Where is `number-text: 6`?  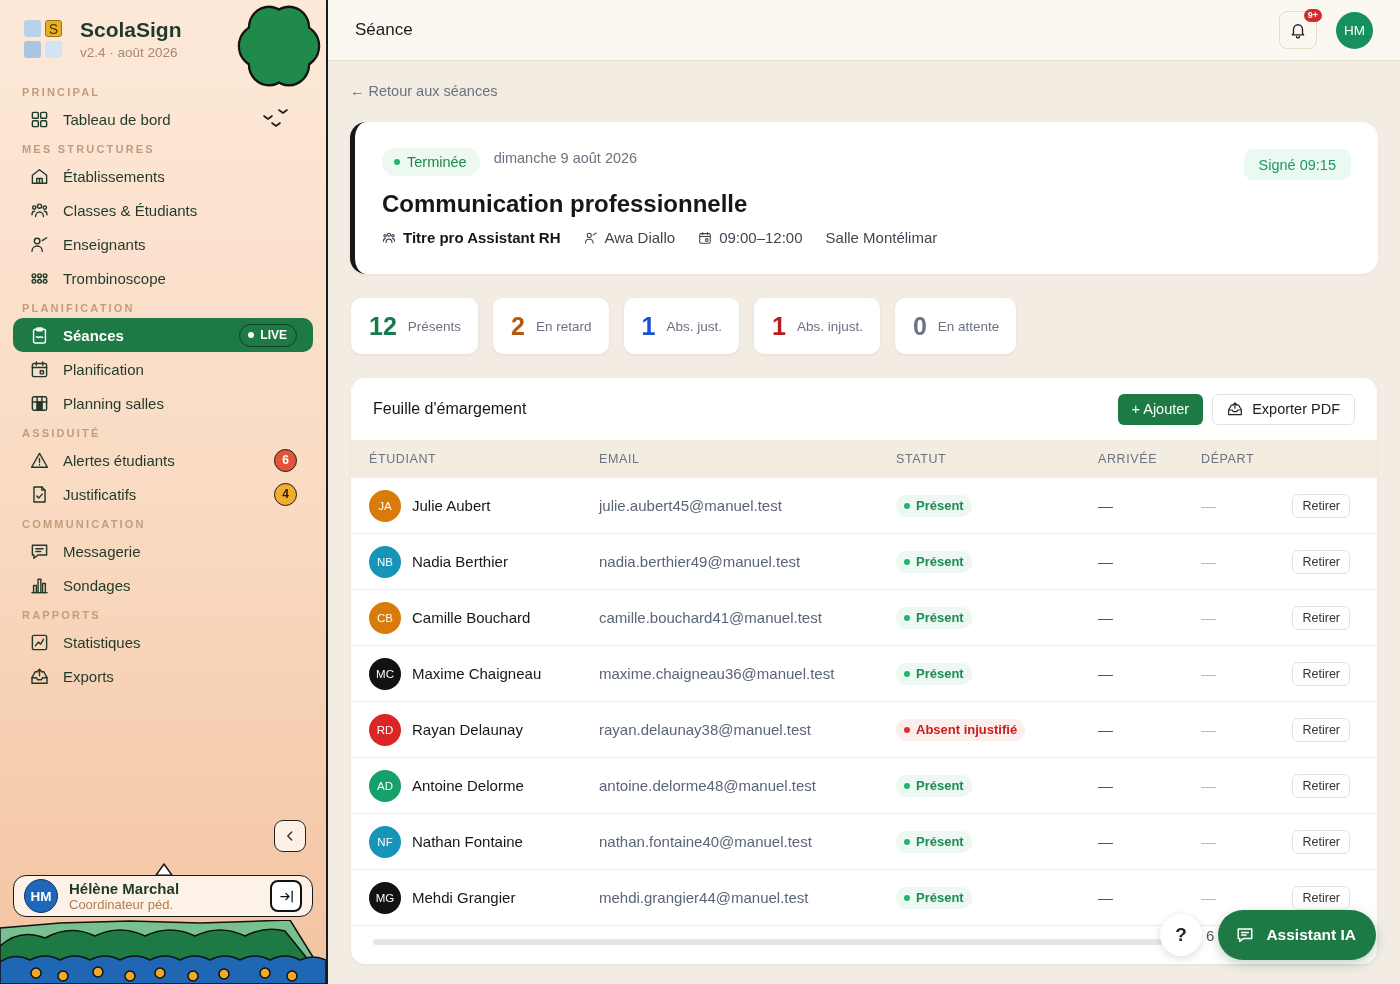
number-text: 6 is located at coordinates (1210, 935).